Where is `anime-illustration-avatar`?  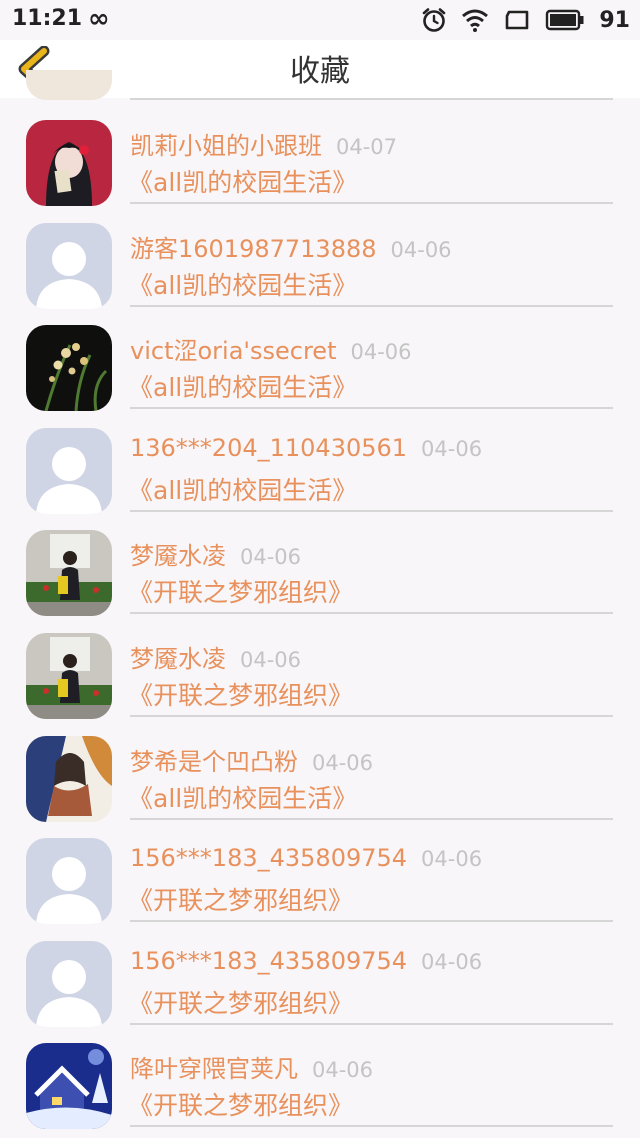
anime-illustration-avatar is located at coordinates (69, 778).